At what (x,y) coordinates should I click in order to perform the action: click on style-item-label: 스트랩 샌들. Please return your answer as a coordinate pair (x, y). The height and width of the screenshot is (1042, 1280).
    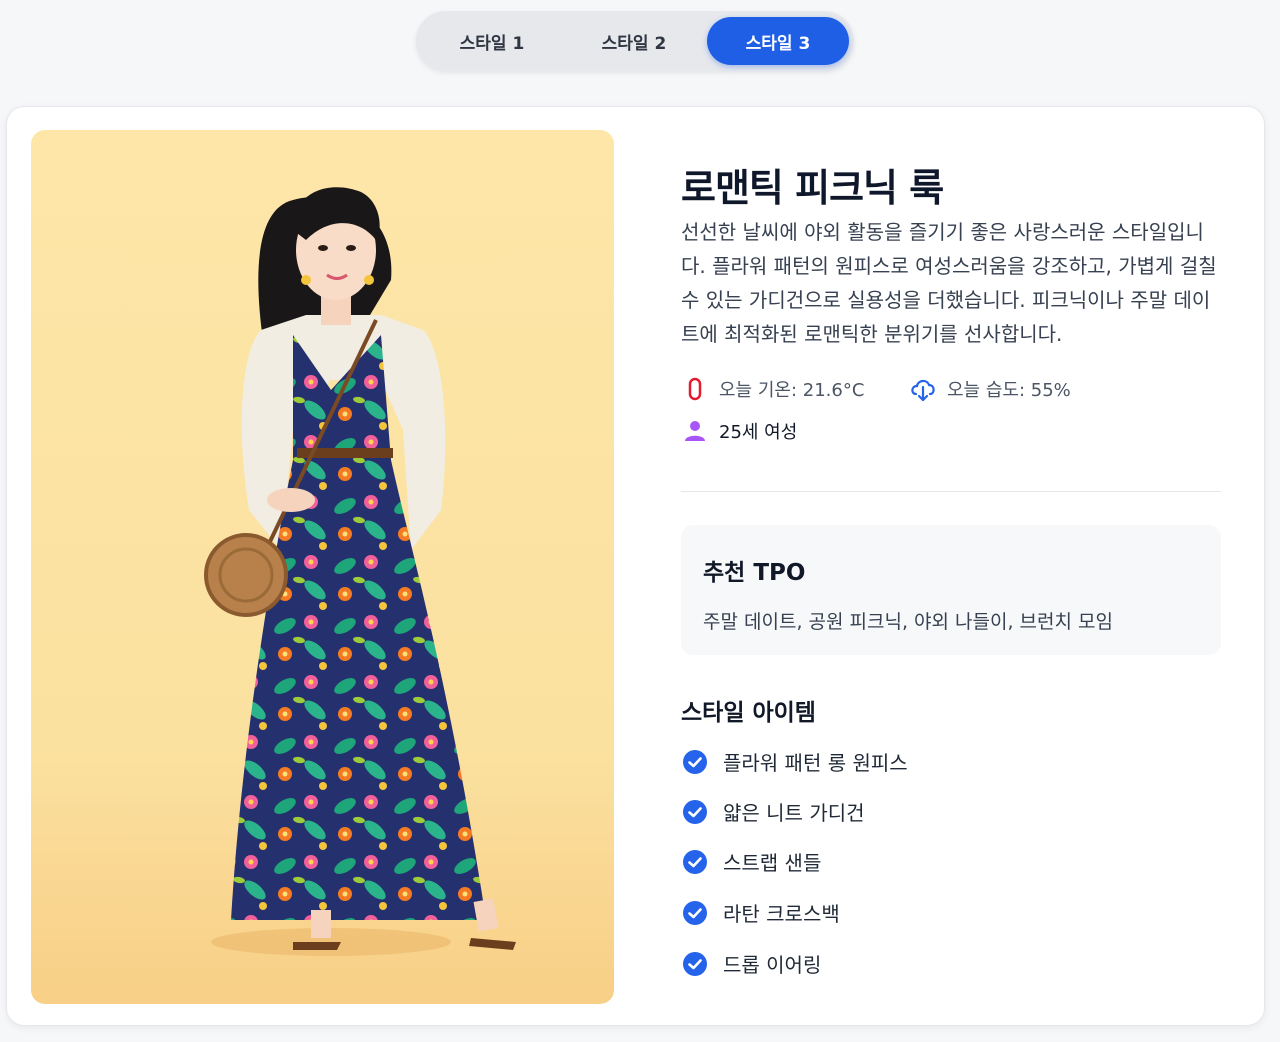
    Looking at the image, I should click on (772, 863).